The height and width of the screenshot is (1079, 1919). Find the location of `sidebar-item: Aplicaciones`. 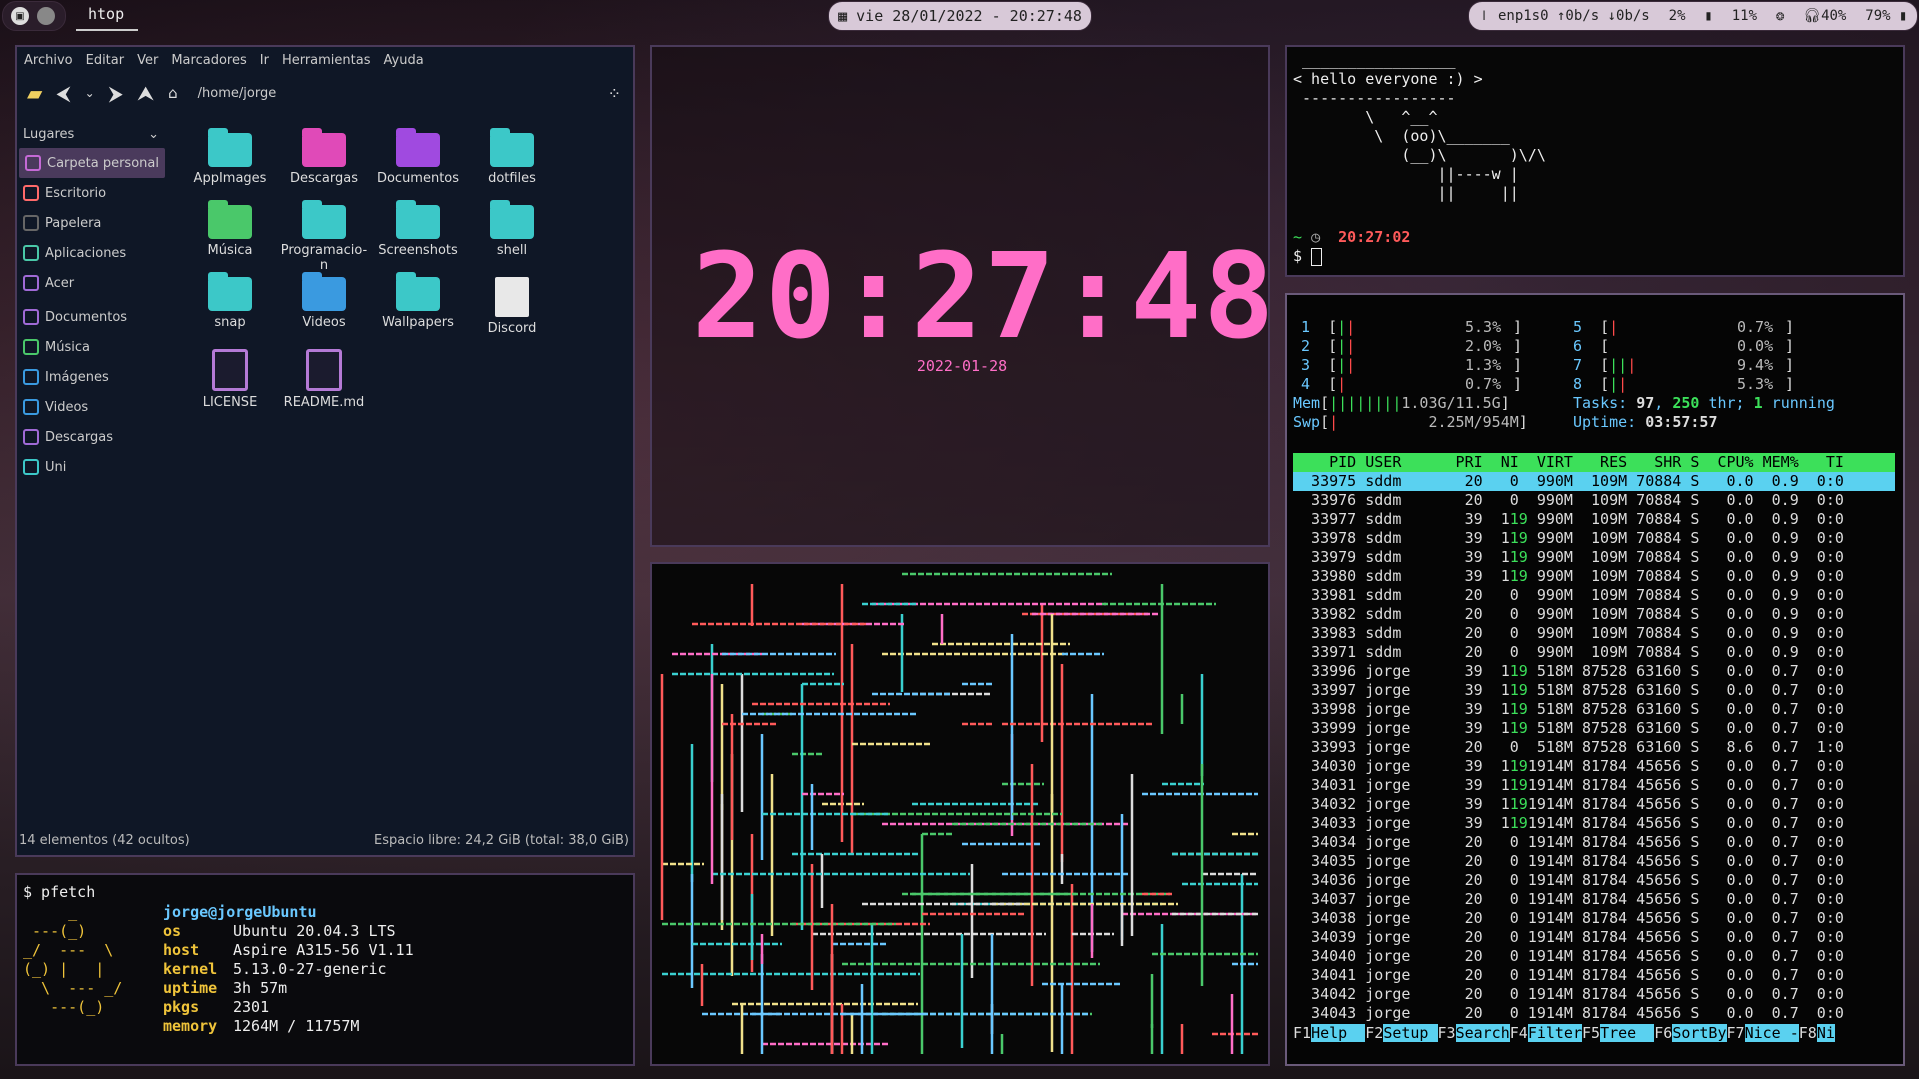

sidebar-item: Aplicaciones is located at coordinates (92, 253).